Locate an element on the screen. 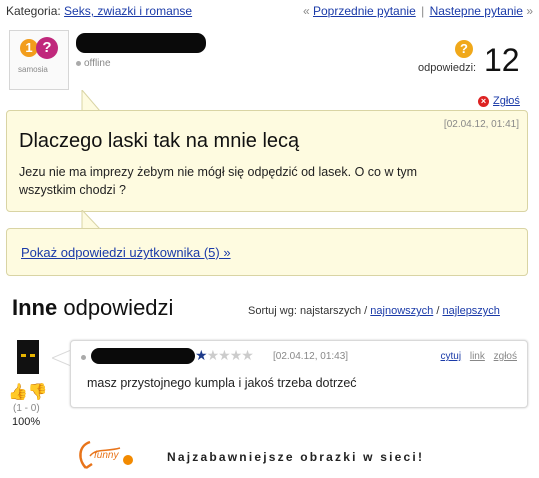  heading-bold: Inne is located at coordinates (35, 307).